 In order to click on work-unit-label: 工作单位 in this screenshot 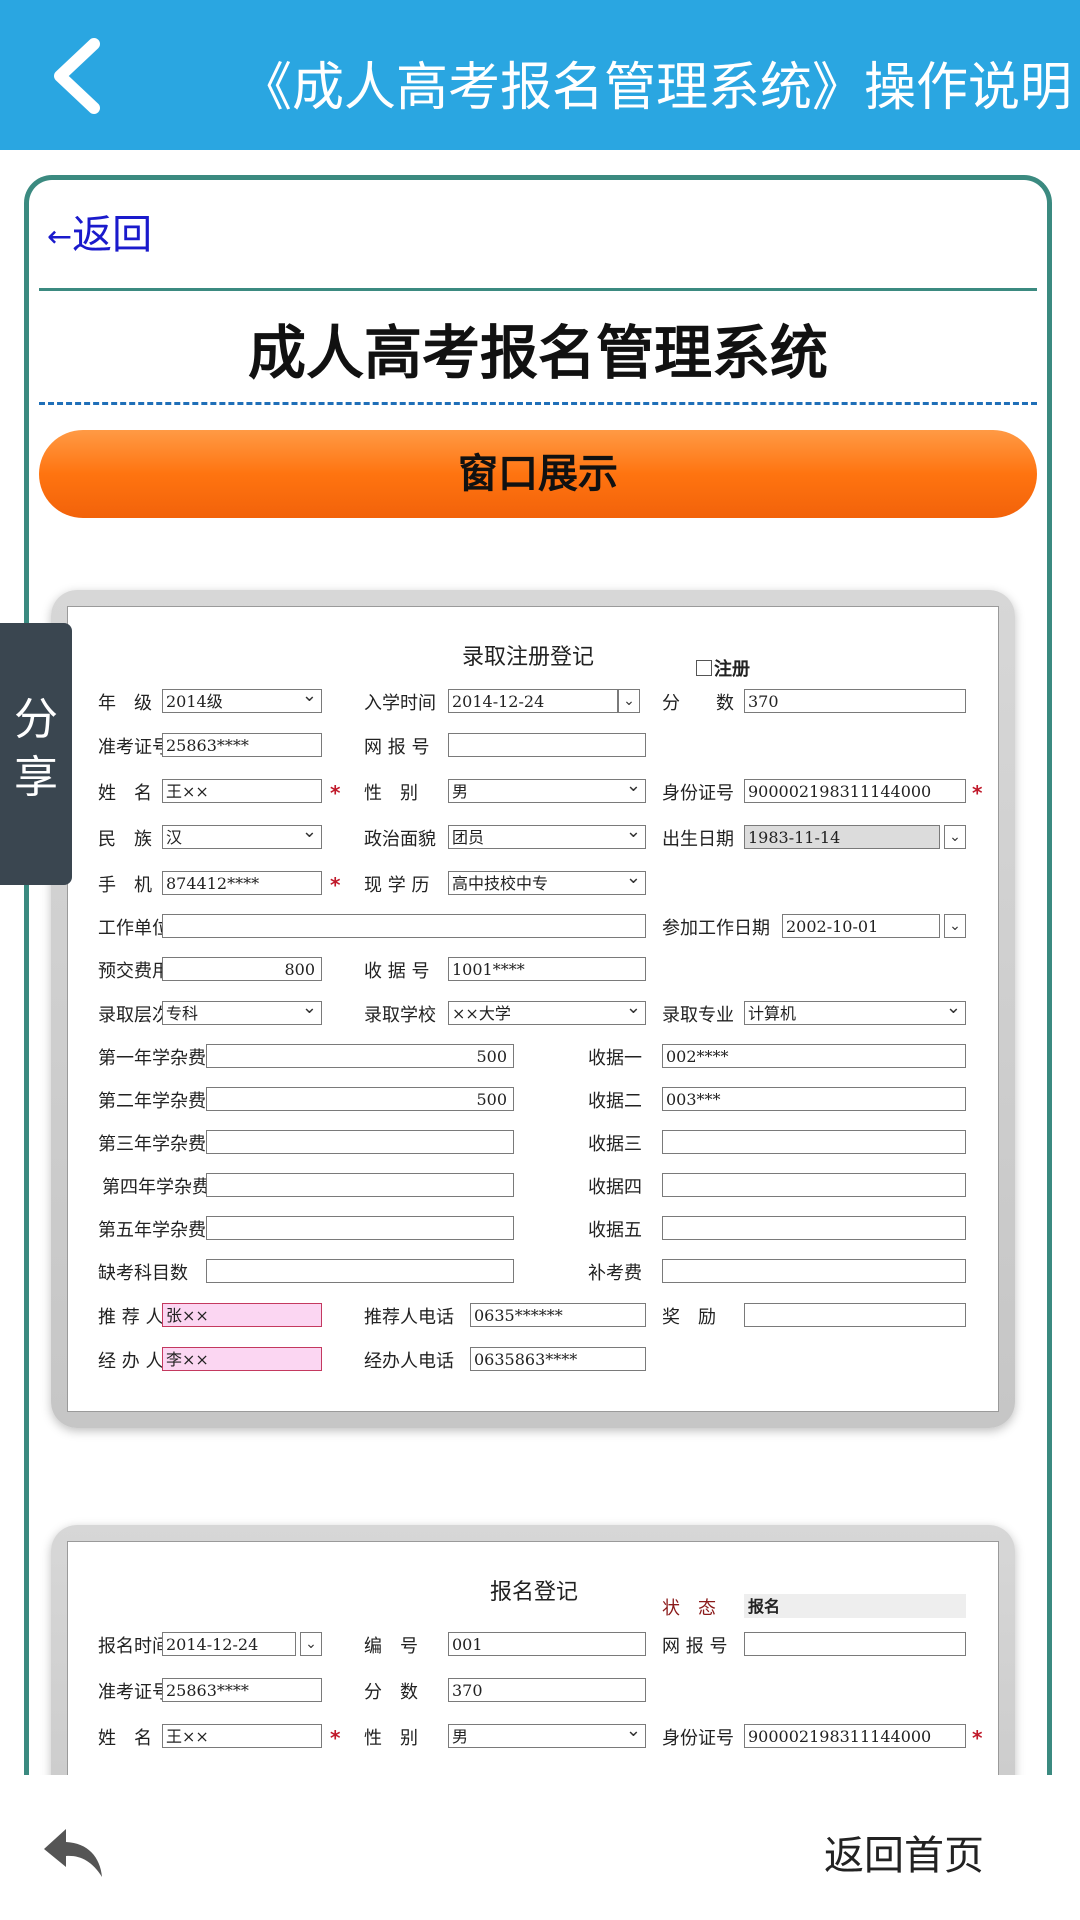, I will do `click(134, 928)`.